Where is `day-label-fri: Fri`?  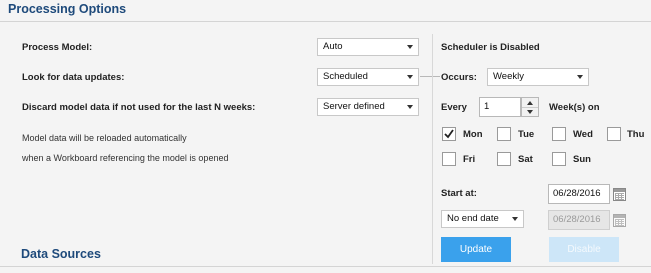
day-label-fri: Fri is located at coordinates (469, 159).